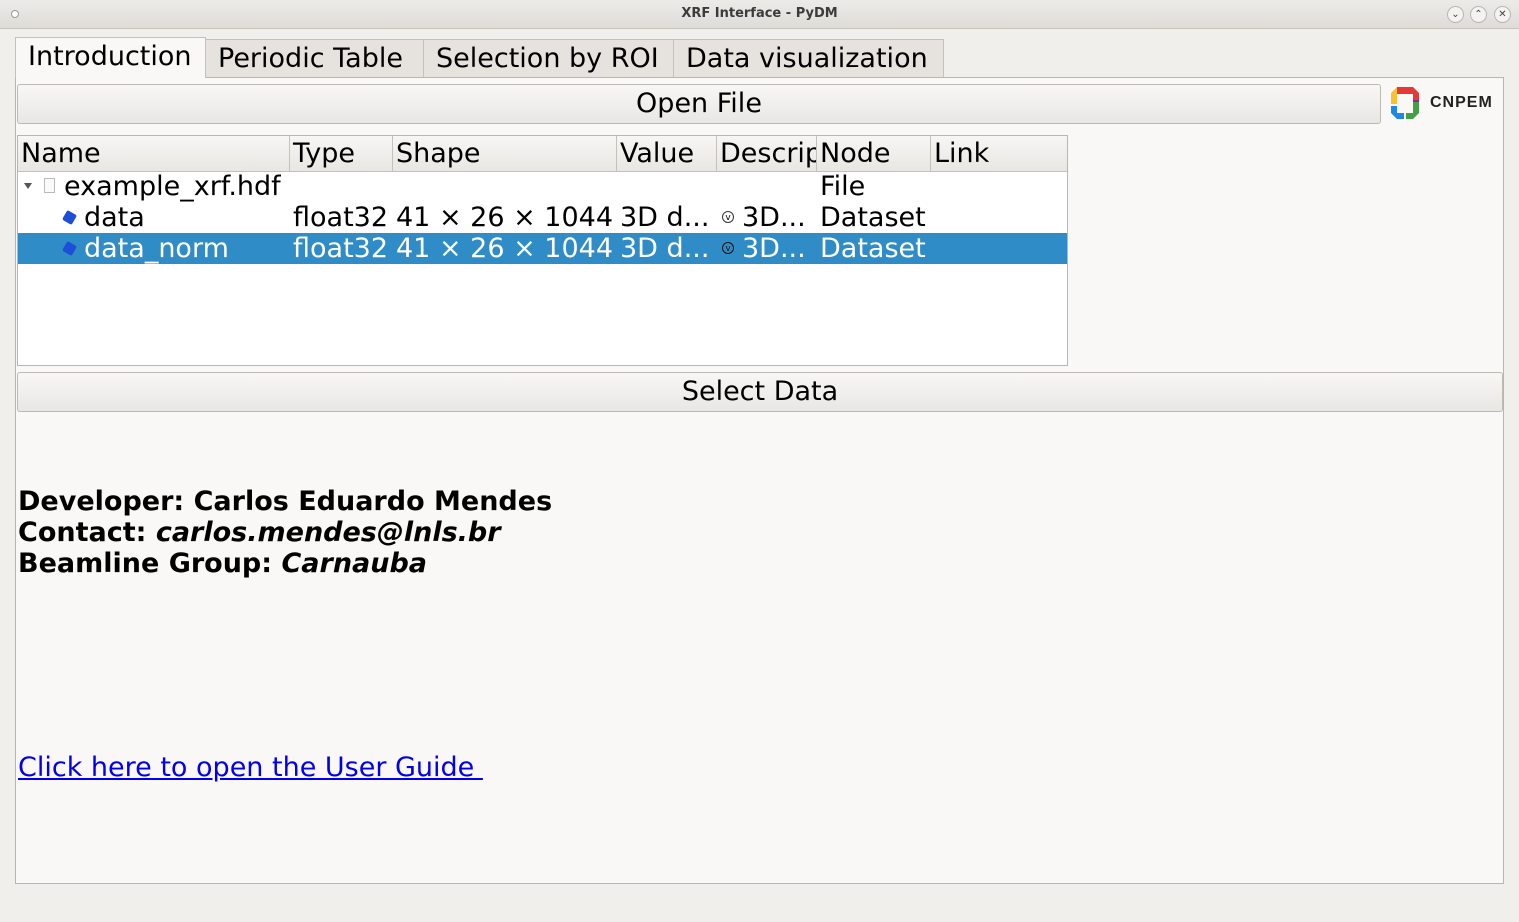 This screenshot has height=922, width=1519. What do you see at coordinates (1455, 14) in the screenshot?
I see `minimize-icon: ⌄` at bounding box center [1455, 14].